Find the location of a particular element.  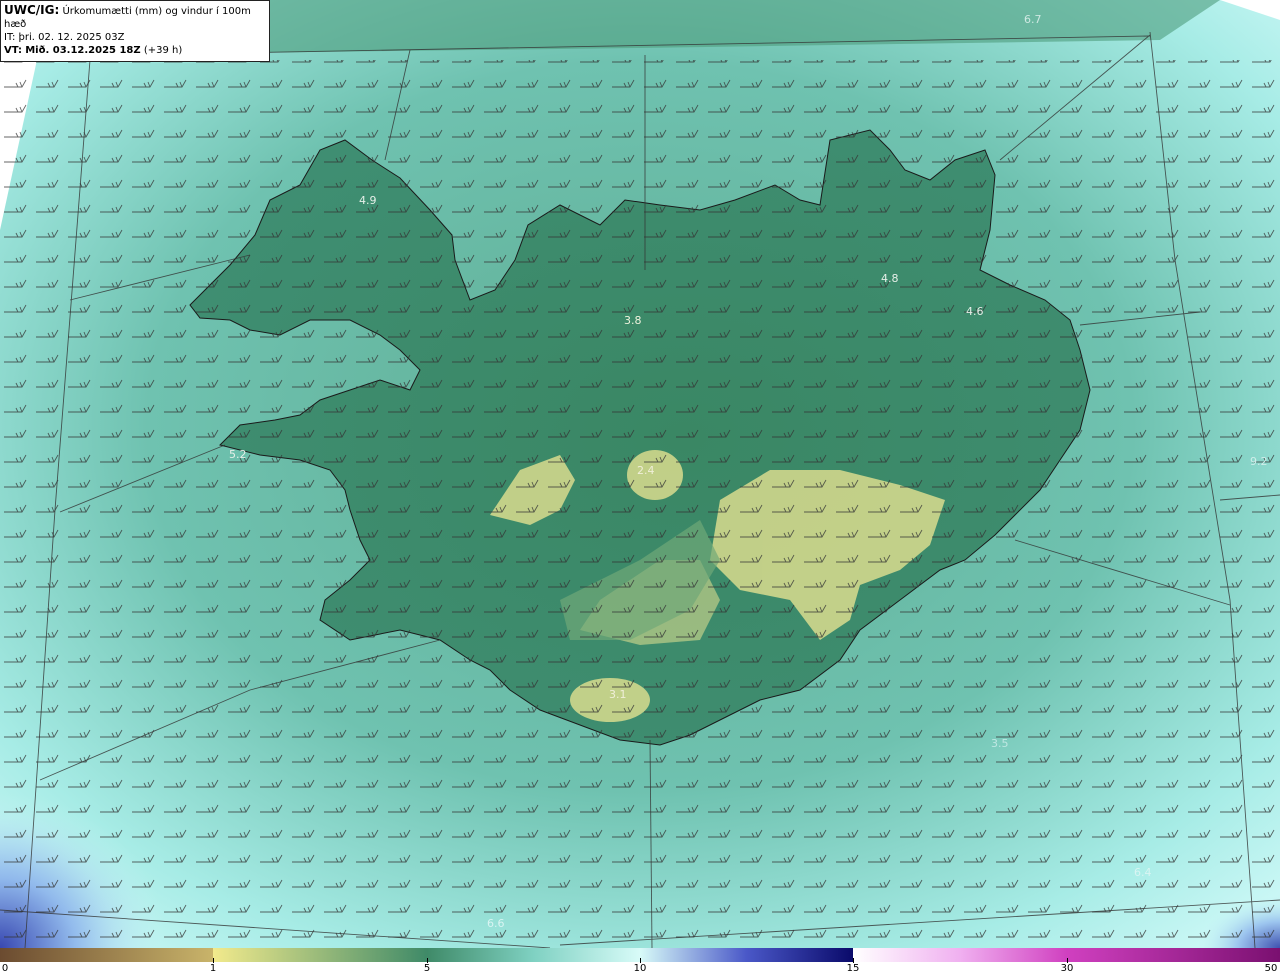

colorbar-tick-label: 0 is located at coordinates (5, 968).